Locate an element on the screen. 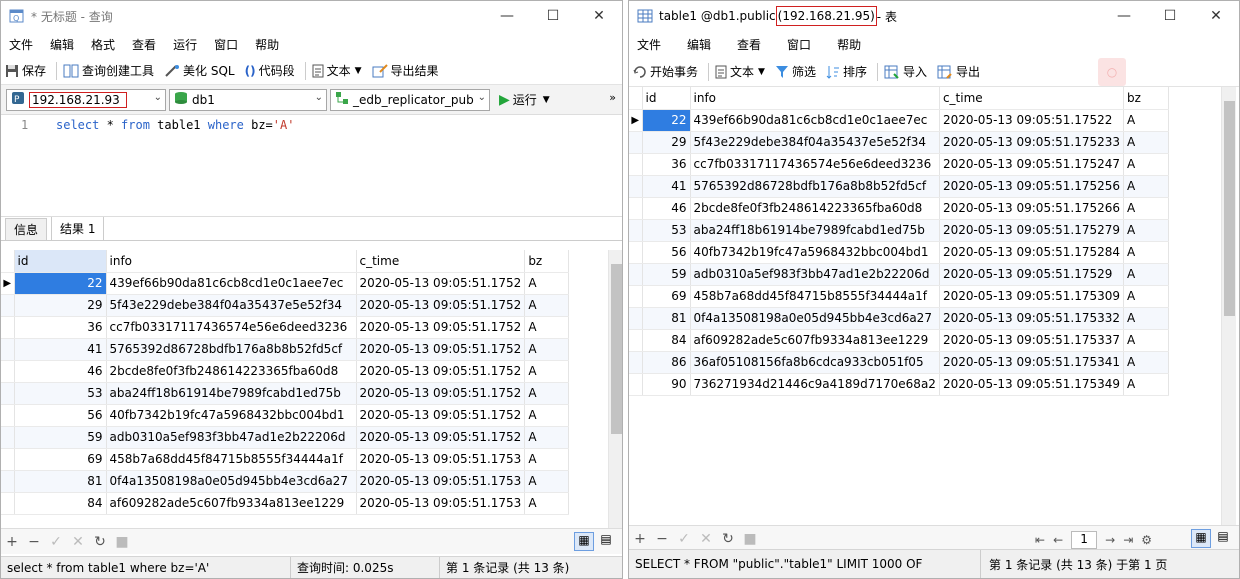 This screenshot has width=1240, height=579. filter-button: 筛选 is located at coordinates (795, 71).